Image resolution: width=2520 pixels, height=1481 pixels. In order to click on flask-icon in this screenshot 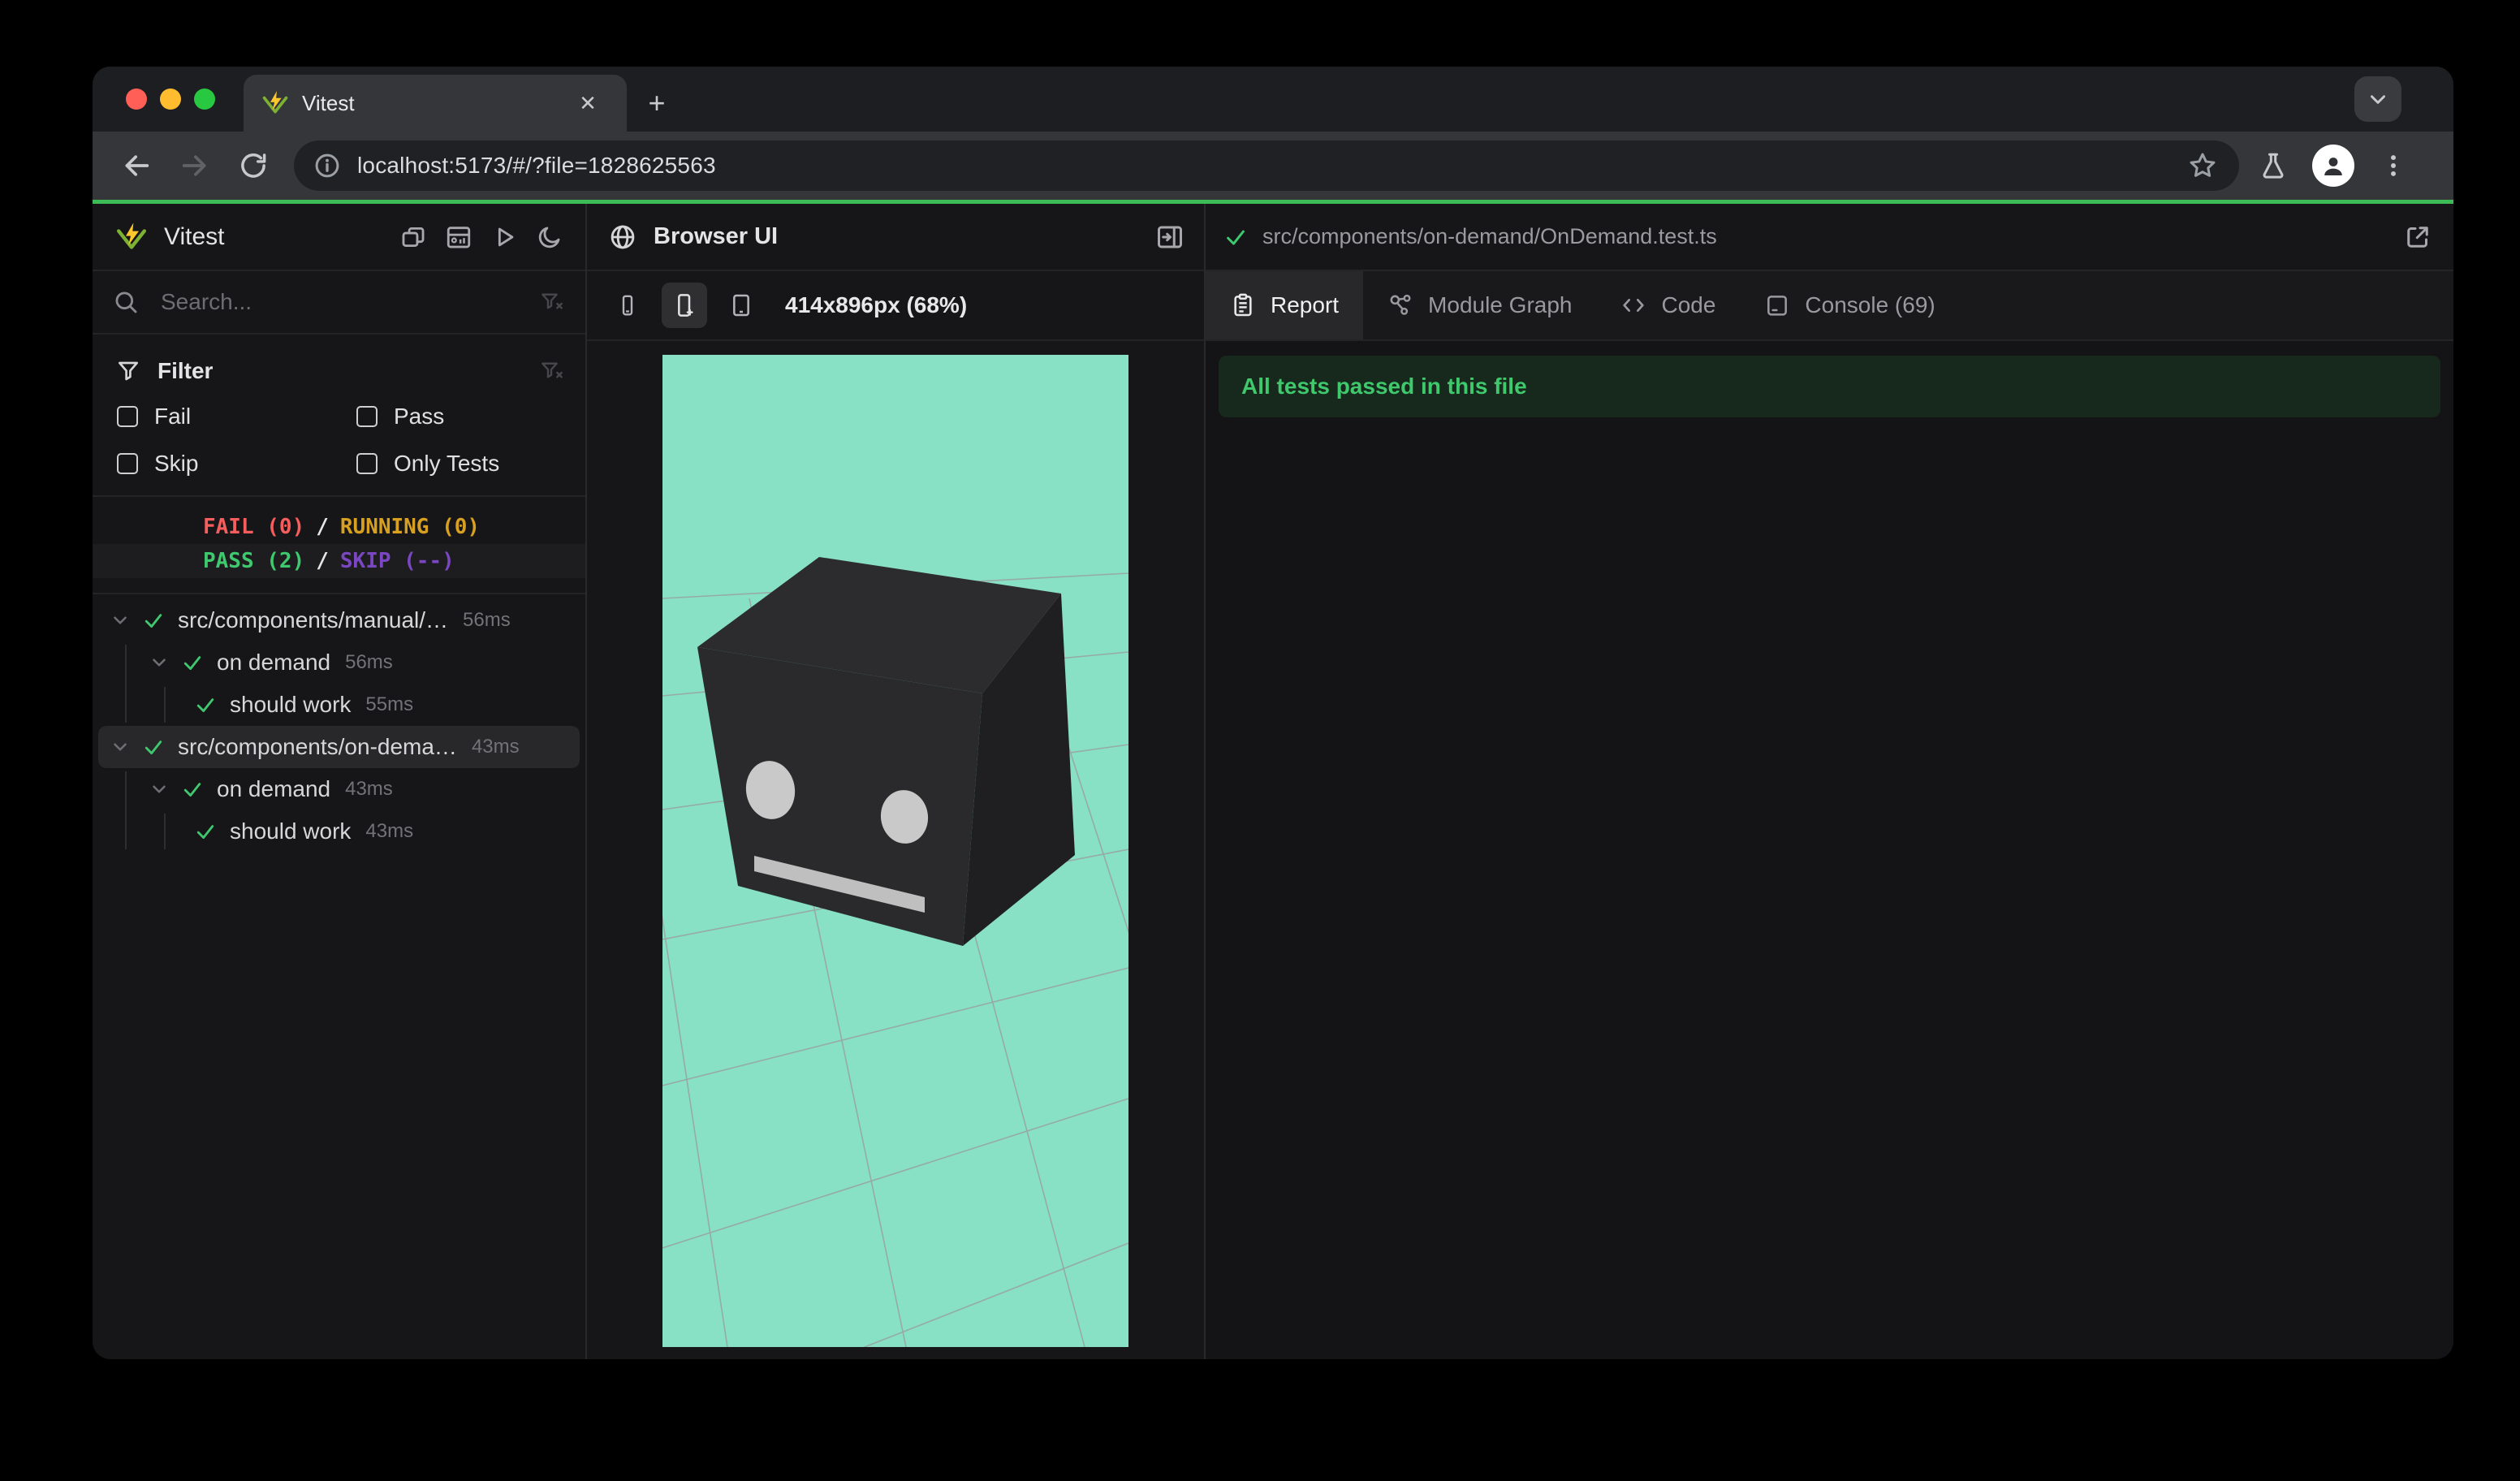, I will do `click(2273, 166)`.